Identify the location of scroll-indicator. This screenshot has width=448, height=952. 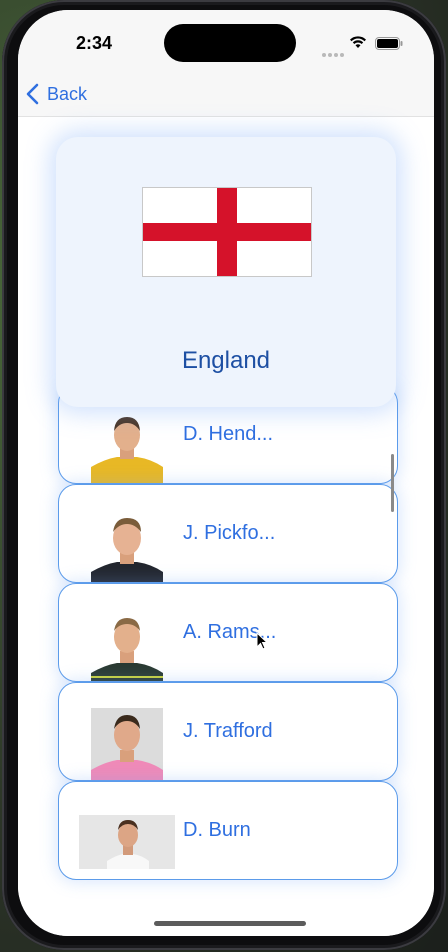
(392, 483).